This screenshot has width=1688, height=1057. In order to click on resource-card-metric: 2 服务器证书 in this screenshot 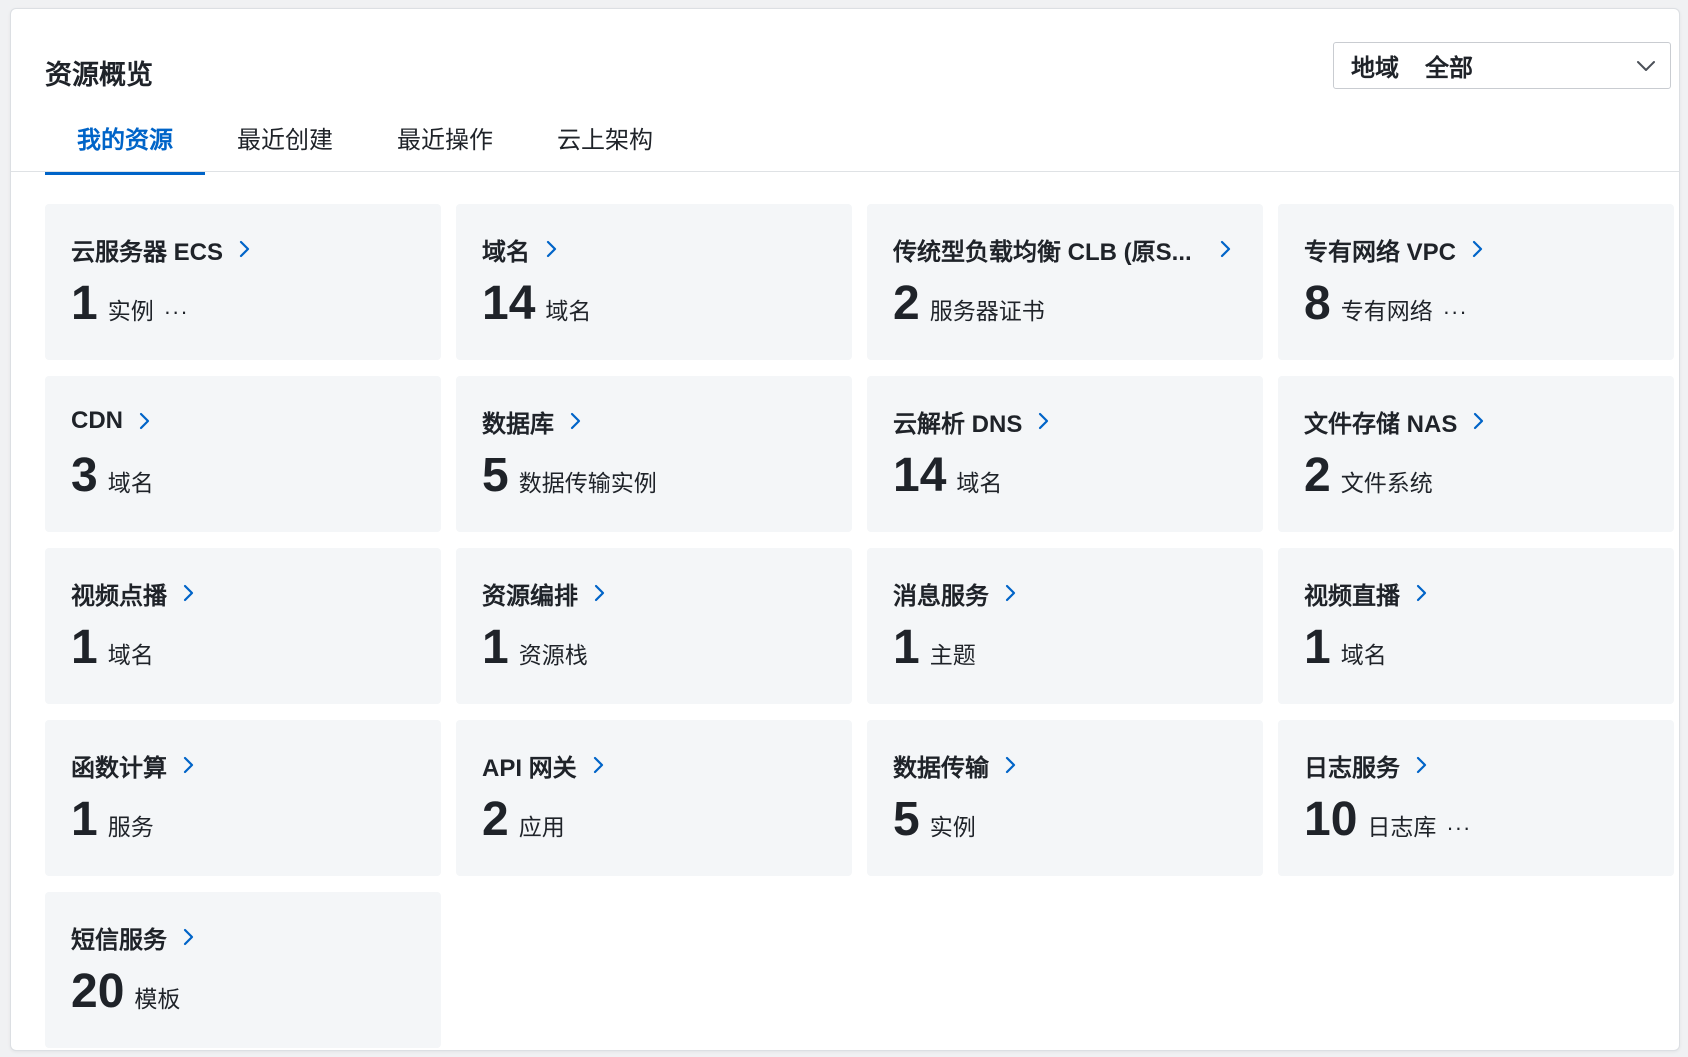, I will do `click(969, 304)`.